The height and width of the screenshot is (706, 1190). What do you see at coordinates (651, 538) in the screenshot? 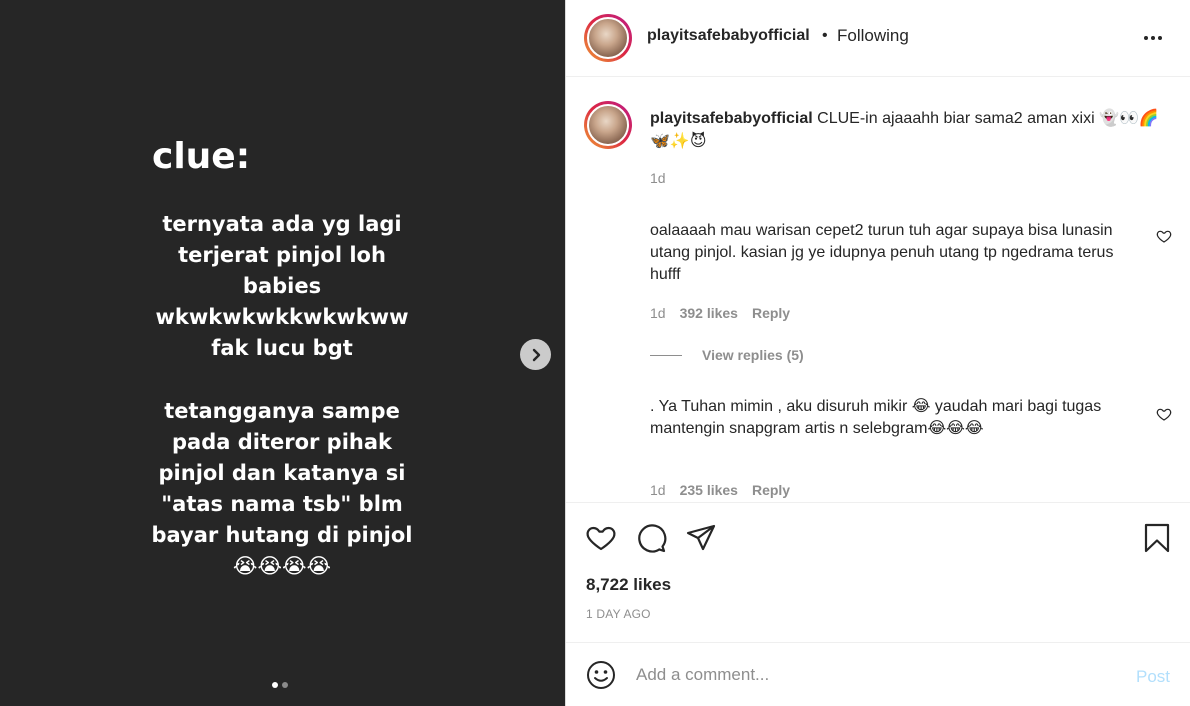
I see `comment-icon` at bounding box center [651, 538].